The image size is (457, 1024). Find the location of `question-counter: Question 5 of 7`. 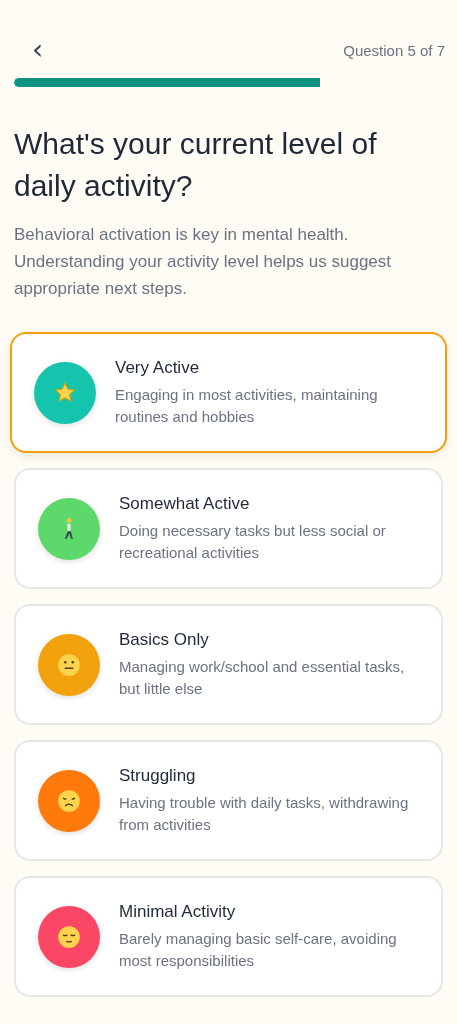

question-counter: Question 5 of 7 is located at coordinates (394, 50).